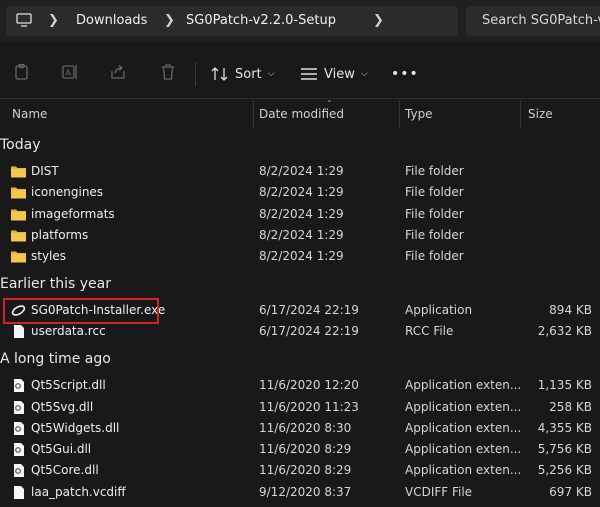 The image size is (600, 507). Describe the element at coordinates (439, 310) in the screenshot. I see `file-type: Application` at that location.